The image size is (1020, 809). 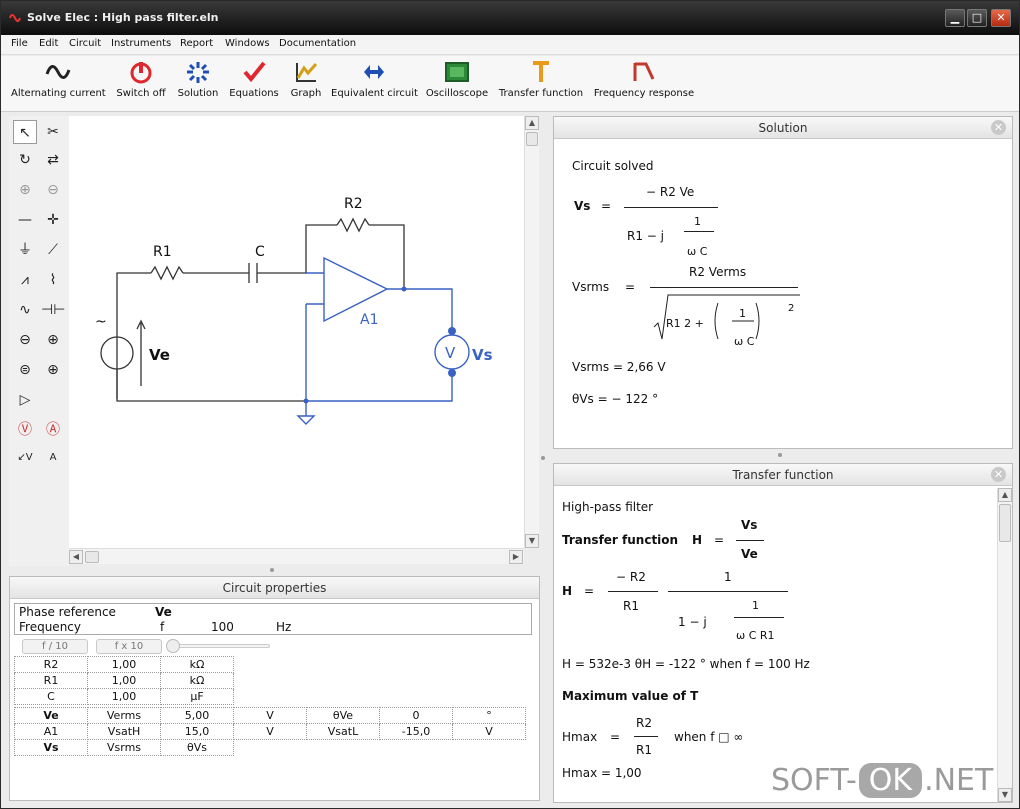 What do you see at coordinates (783, 128) in the screenshot?
I see `solution-title: Solution` at bounding box center [783, 128].